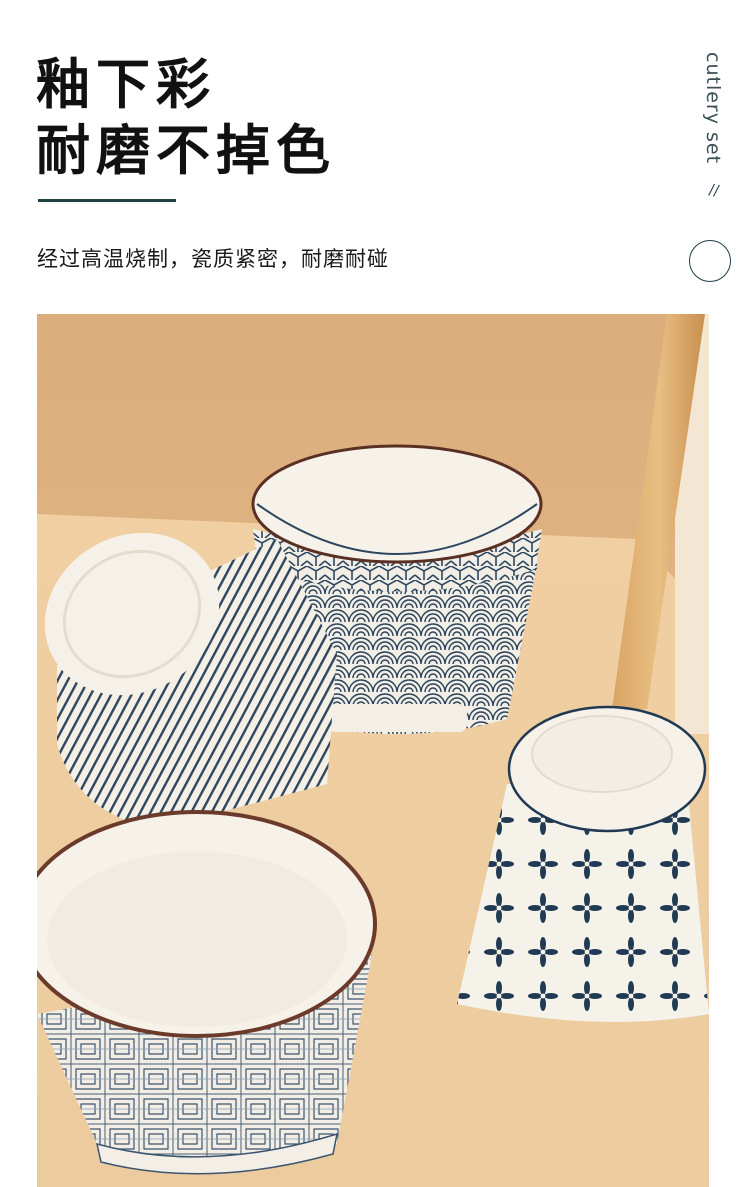 The width and height of the screenshot is (750, 1187). What do you see at coordinates (714, 190) in the screenshot?
I see `side-mark: //` at bounding box center [714, 190].